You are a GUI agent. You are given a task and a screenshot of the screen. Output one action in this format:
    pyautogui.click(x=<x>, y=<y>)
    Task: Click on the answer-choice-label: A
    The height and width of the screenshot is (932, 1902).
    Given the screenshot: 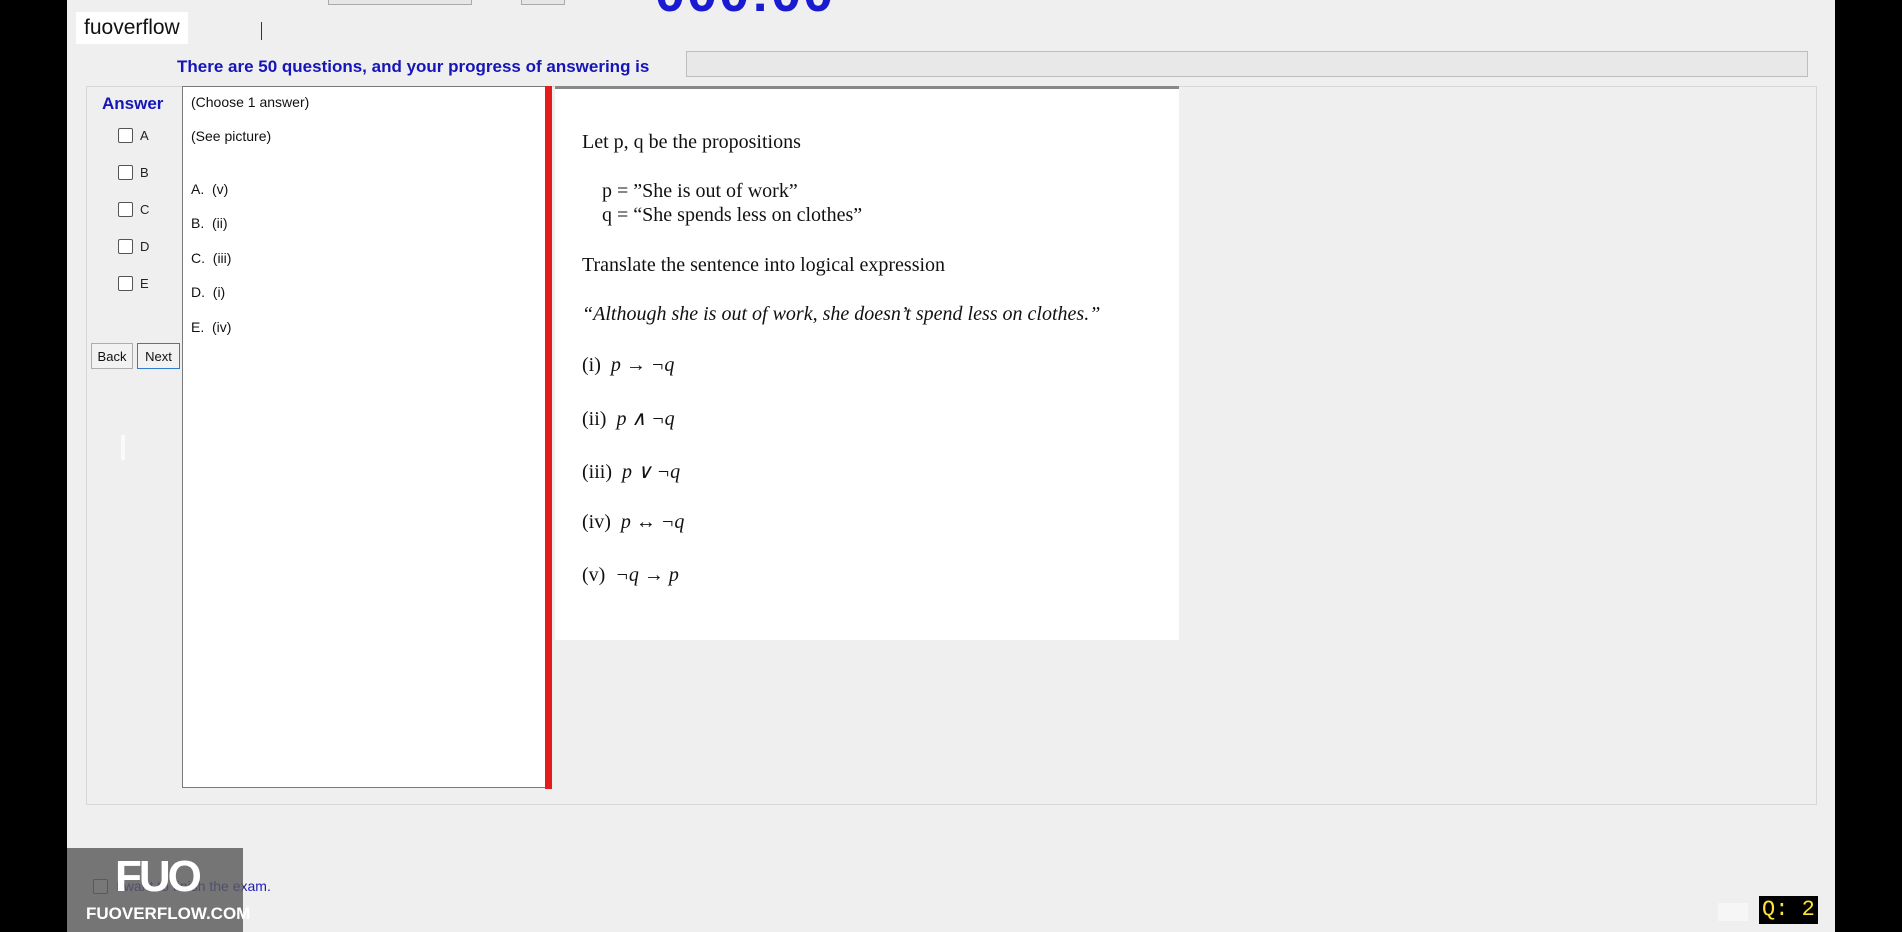 What is the action you would take?
    pyautogui.click(x=144, y=135)
    